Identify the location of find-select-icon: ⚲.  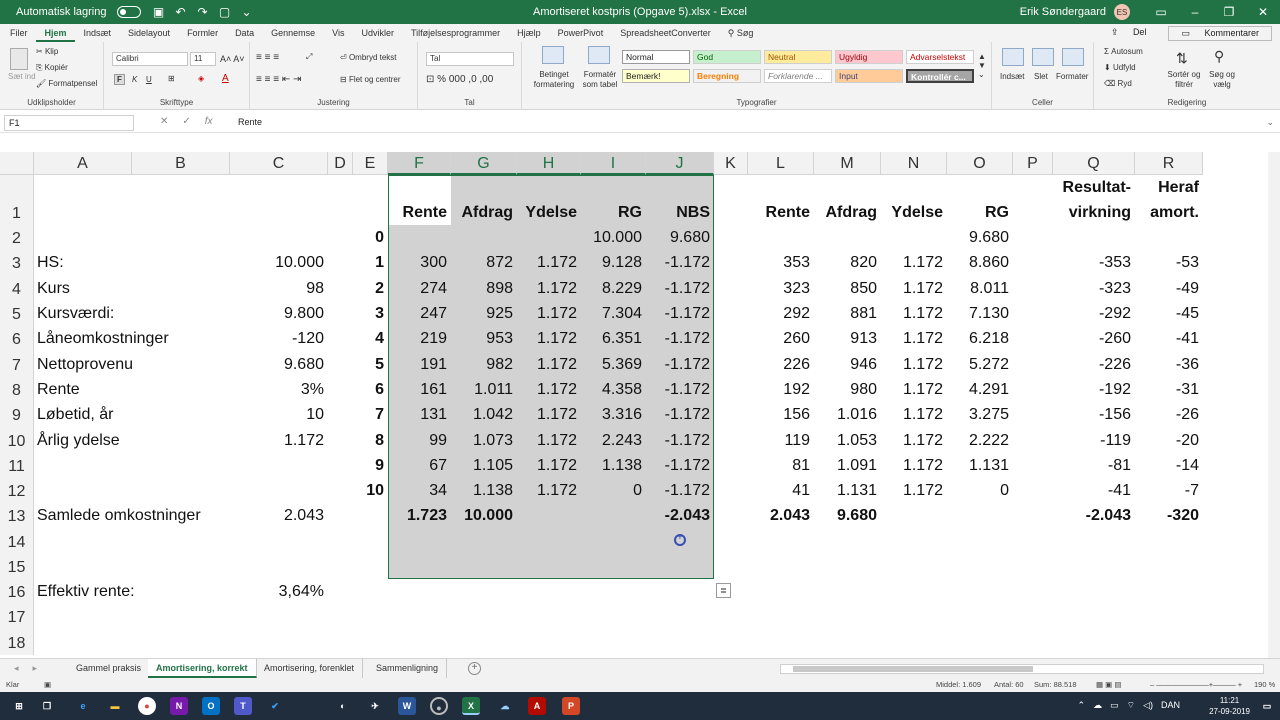
(1219, 56).